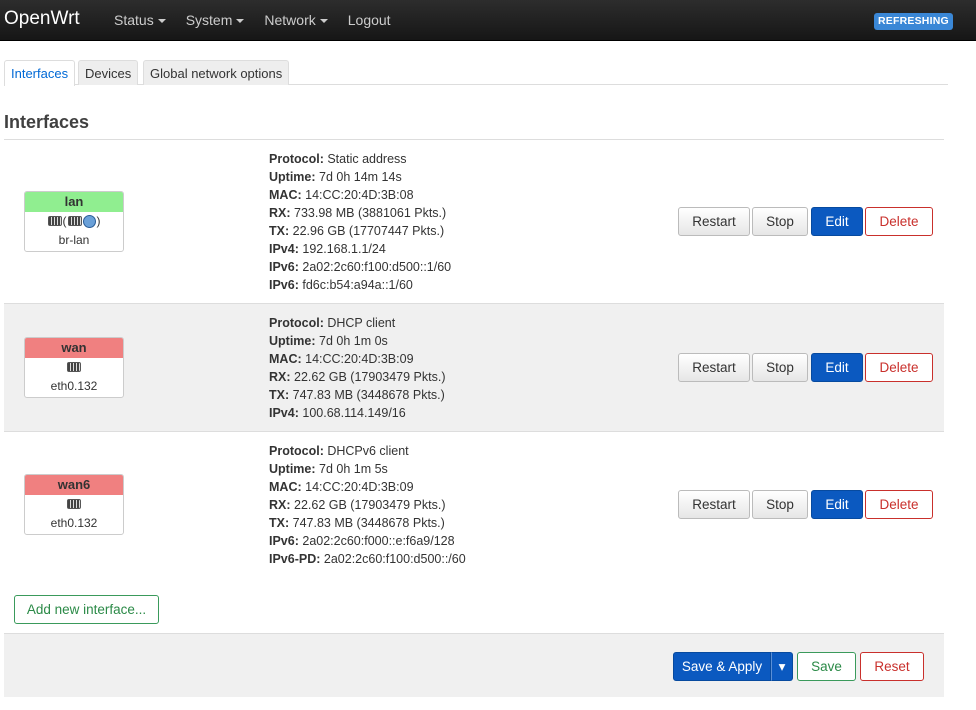 Image resolution: width=976 pixels, height=710 pixels. I want to click on menu-status: Status, so click(140, 20).